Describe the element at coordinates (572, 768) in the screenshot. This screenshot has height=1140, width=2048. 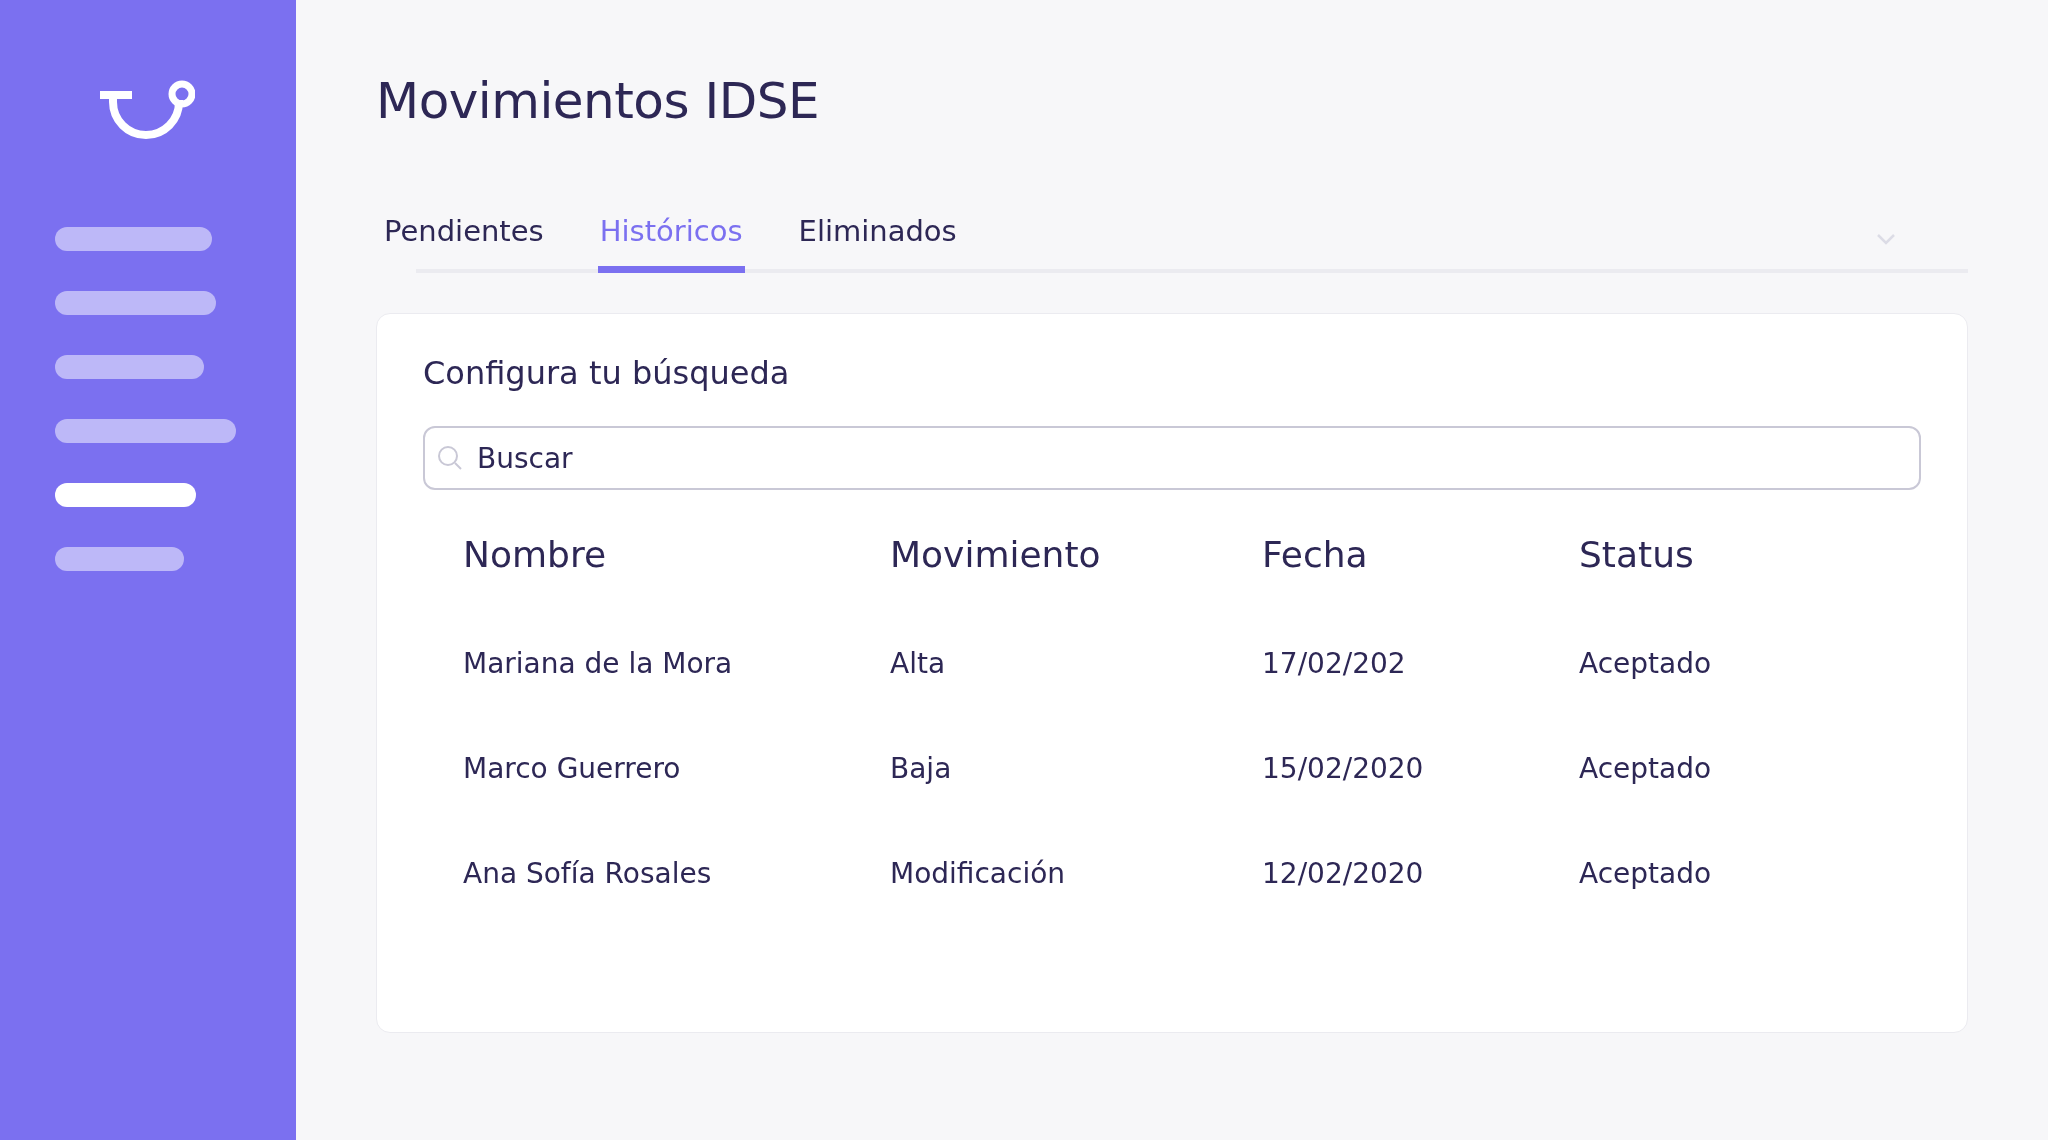
I see `table-cell: Marco Guerrero` at that location.